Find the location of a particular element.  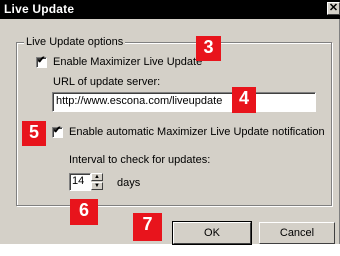

window-title: Live Update is located at coordinates (39, 9).